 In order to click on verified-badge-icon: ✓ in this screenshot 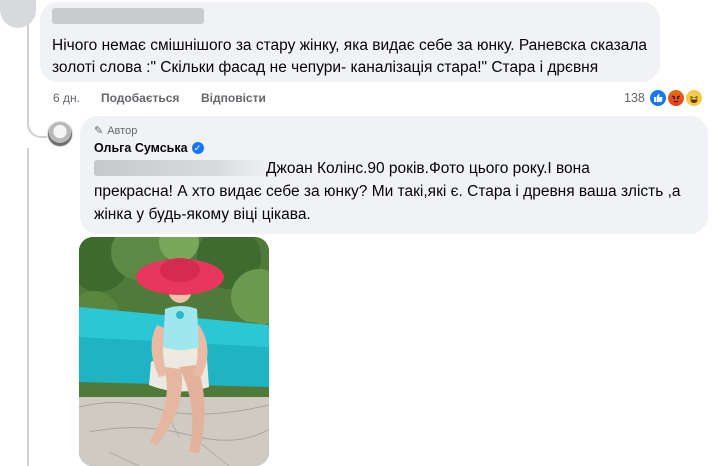, I will do `click(197, 148)`.